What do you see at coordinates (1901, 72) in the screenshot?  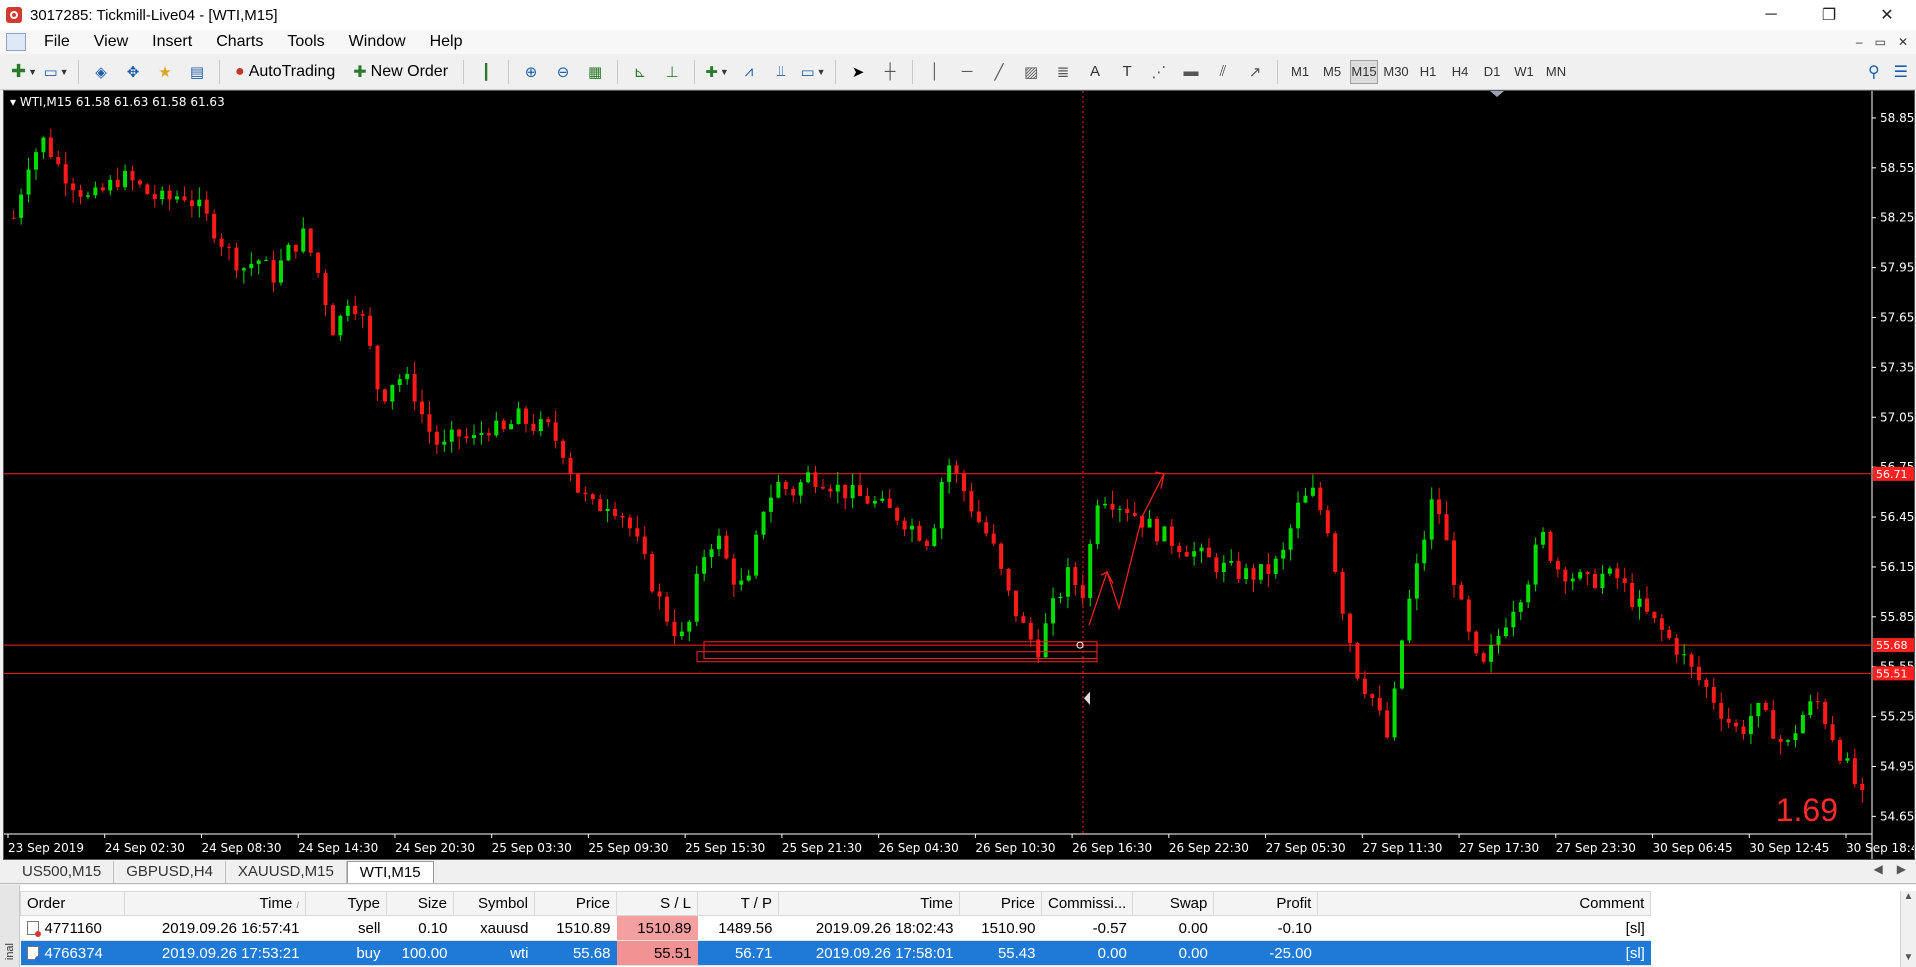 I see `chat-icon: ☰` at bounding box center [1901, 72].